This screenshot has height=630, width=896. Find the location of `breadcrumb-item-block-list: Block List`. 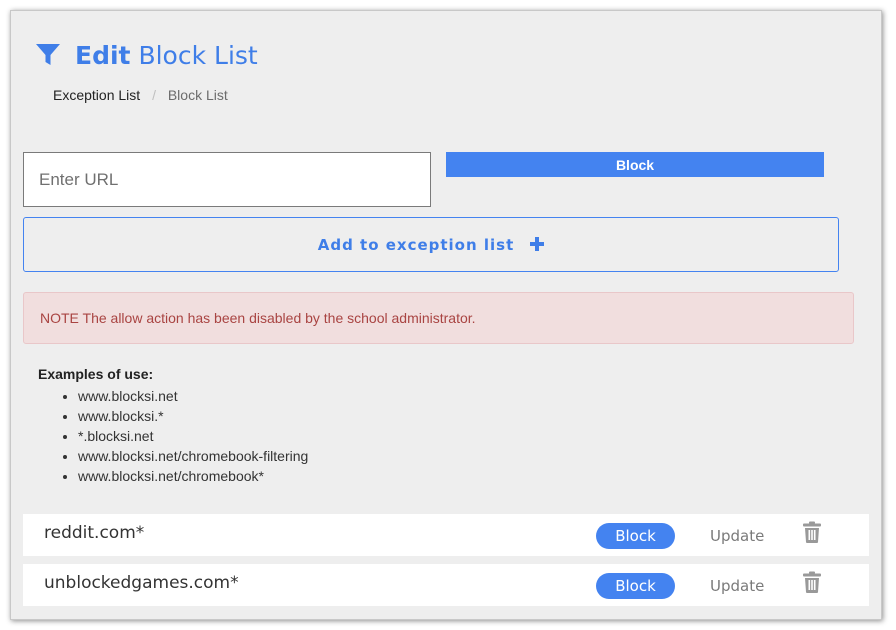

breadcrumb-item-block-list: Block List is located at coordinates (197, 95).